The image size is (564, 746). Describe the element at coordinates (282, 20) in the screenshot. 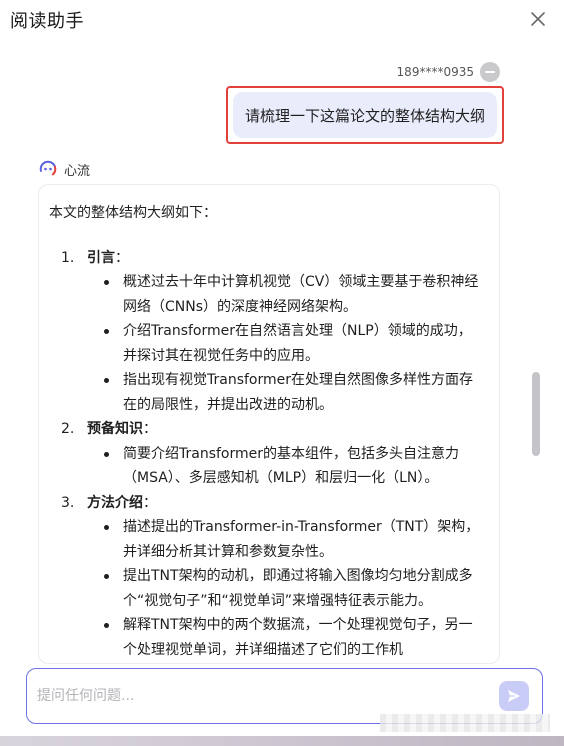

I see `panel-header: 阅读助手` at that location.